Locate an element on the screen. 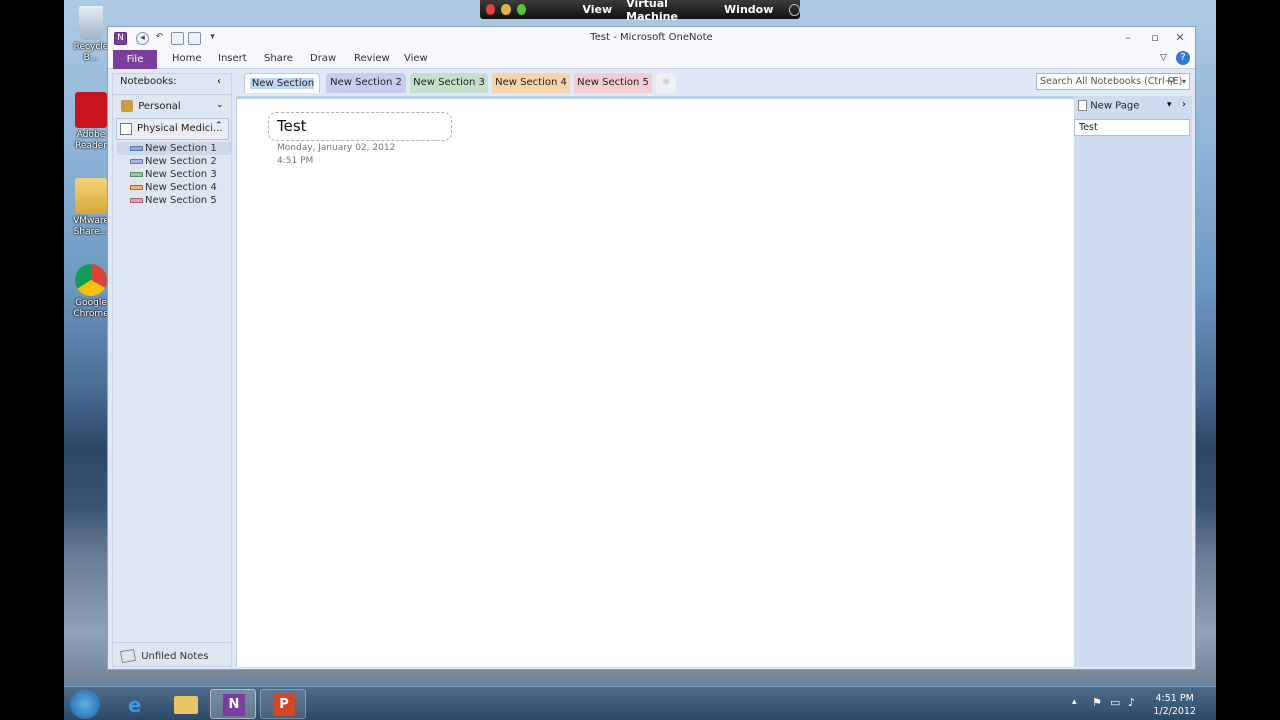 The width and height of the screenshot is (1280, 720). section-tab-label: New Section 3 is located at coordinates (449, 82).